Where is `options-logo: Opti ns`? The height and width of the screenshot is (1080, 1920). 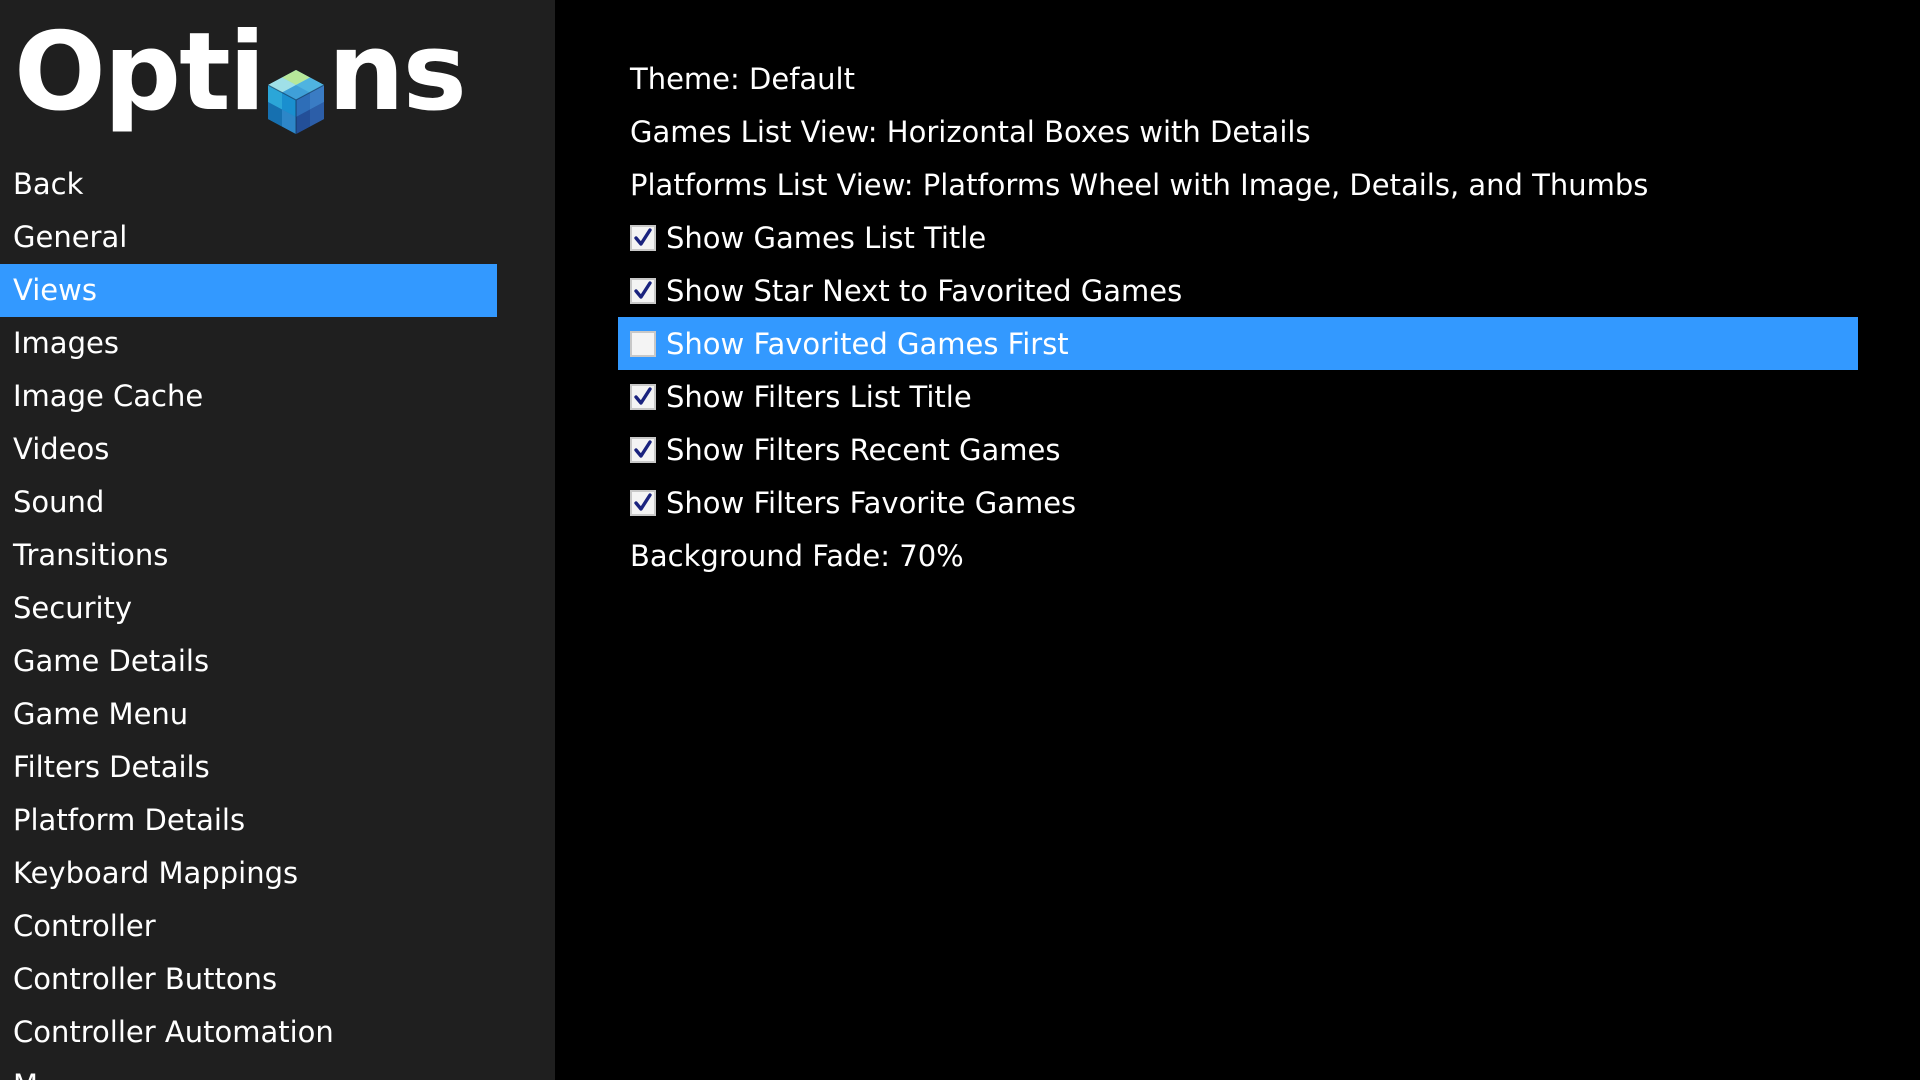
options-logo: Opti ns is located at coordinates (240, 73).